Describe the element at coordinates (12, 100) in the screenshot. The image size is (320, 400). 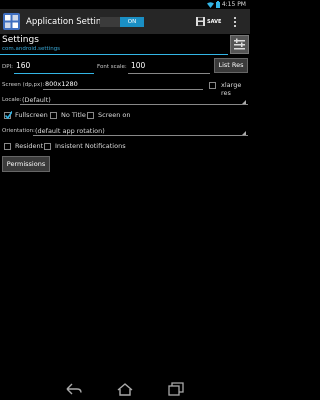
I see `locale-label: Locale:` at that location.